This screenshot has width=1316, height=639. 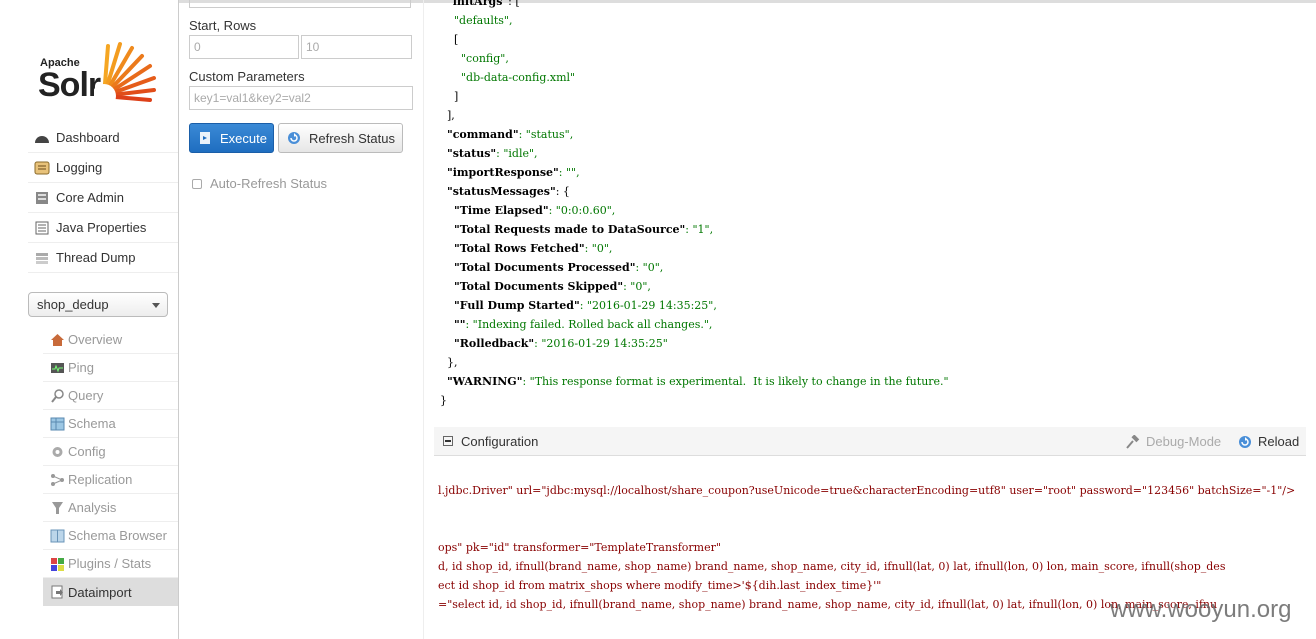 I want to click on core-menu-label: Analysis, so click(x=92, y=507).